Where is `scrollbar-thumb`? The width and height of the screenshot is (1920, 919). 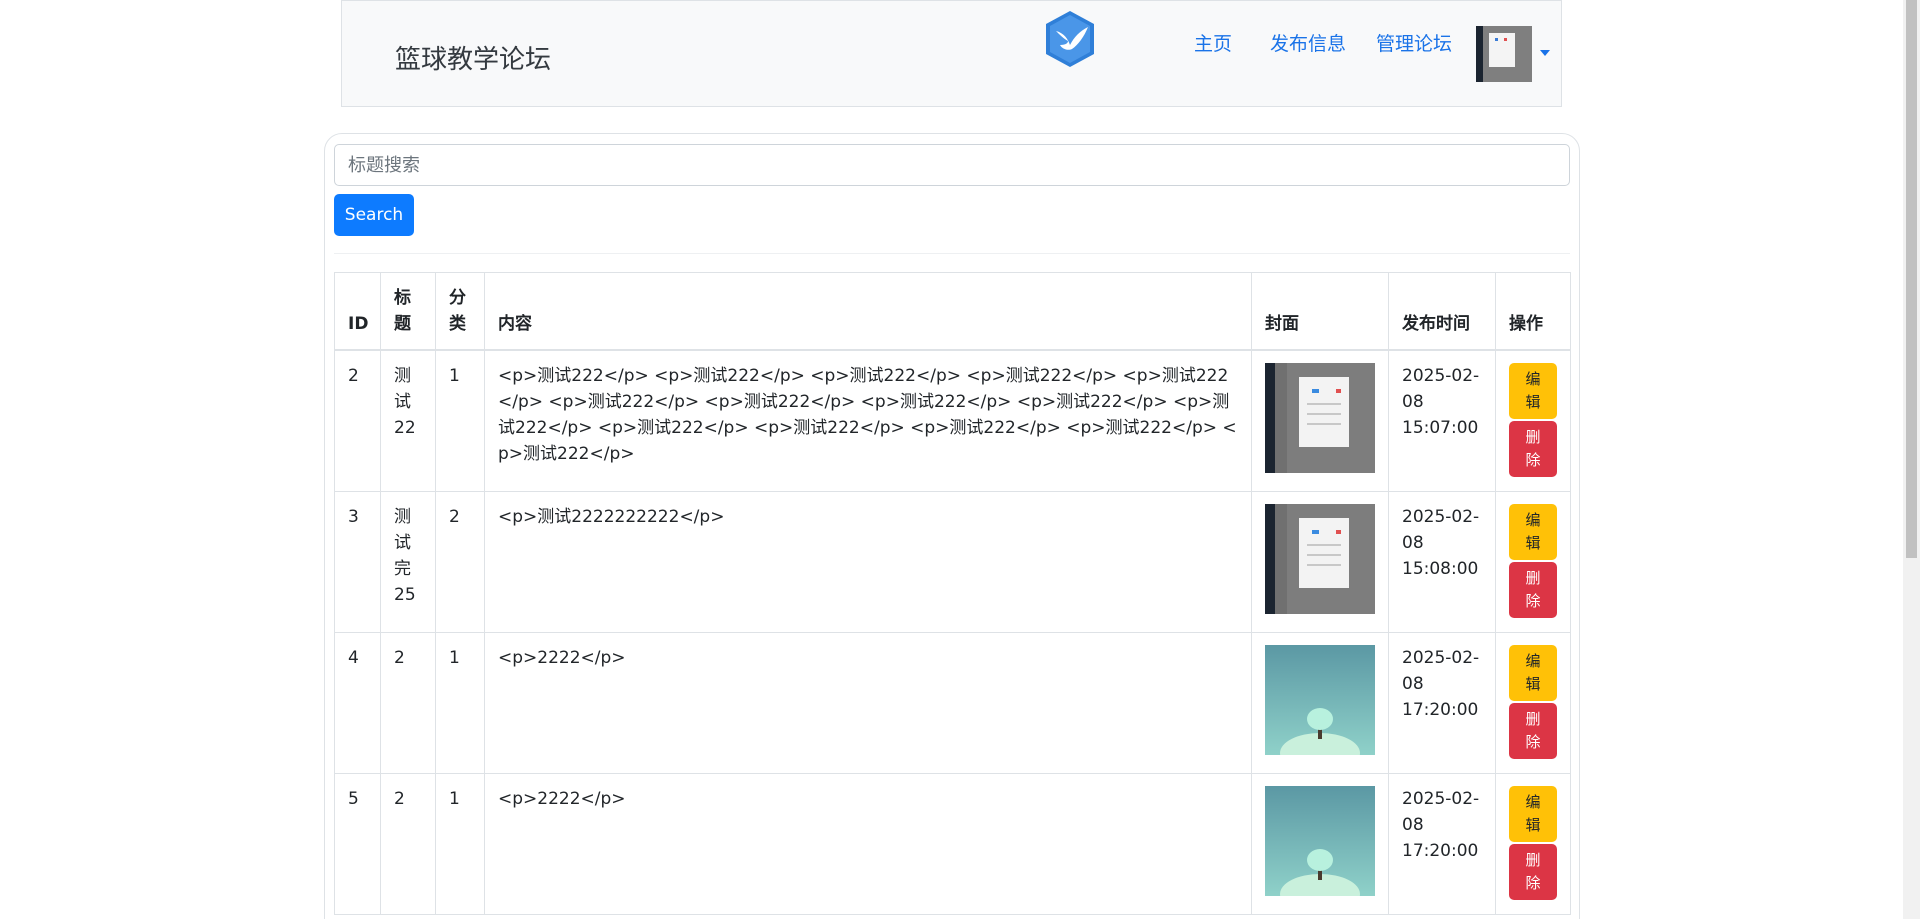 scrollbar-thumb is located at coordinates (1911, 279).